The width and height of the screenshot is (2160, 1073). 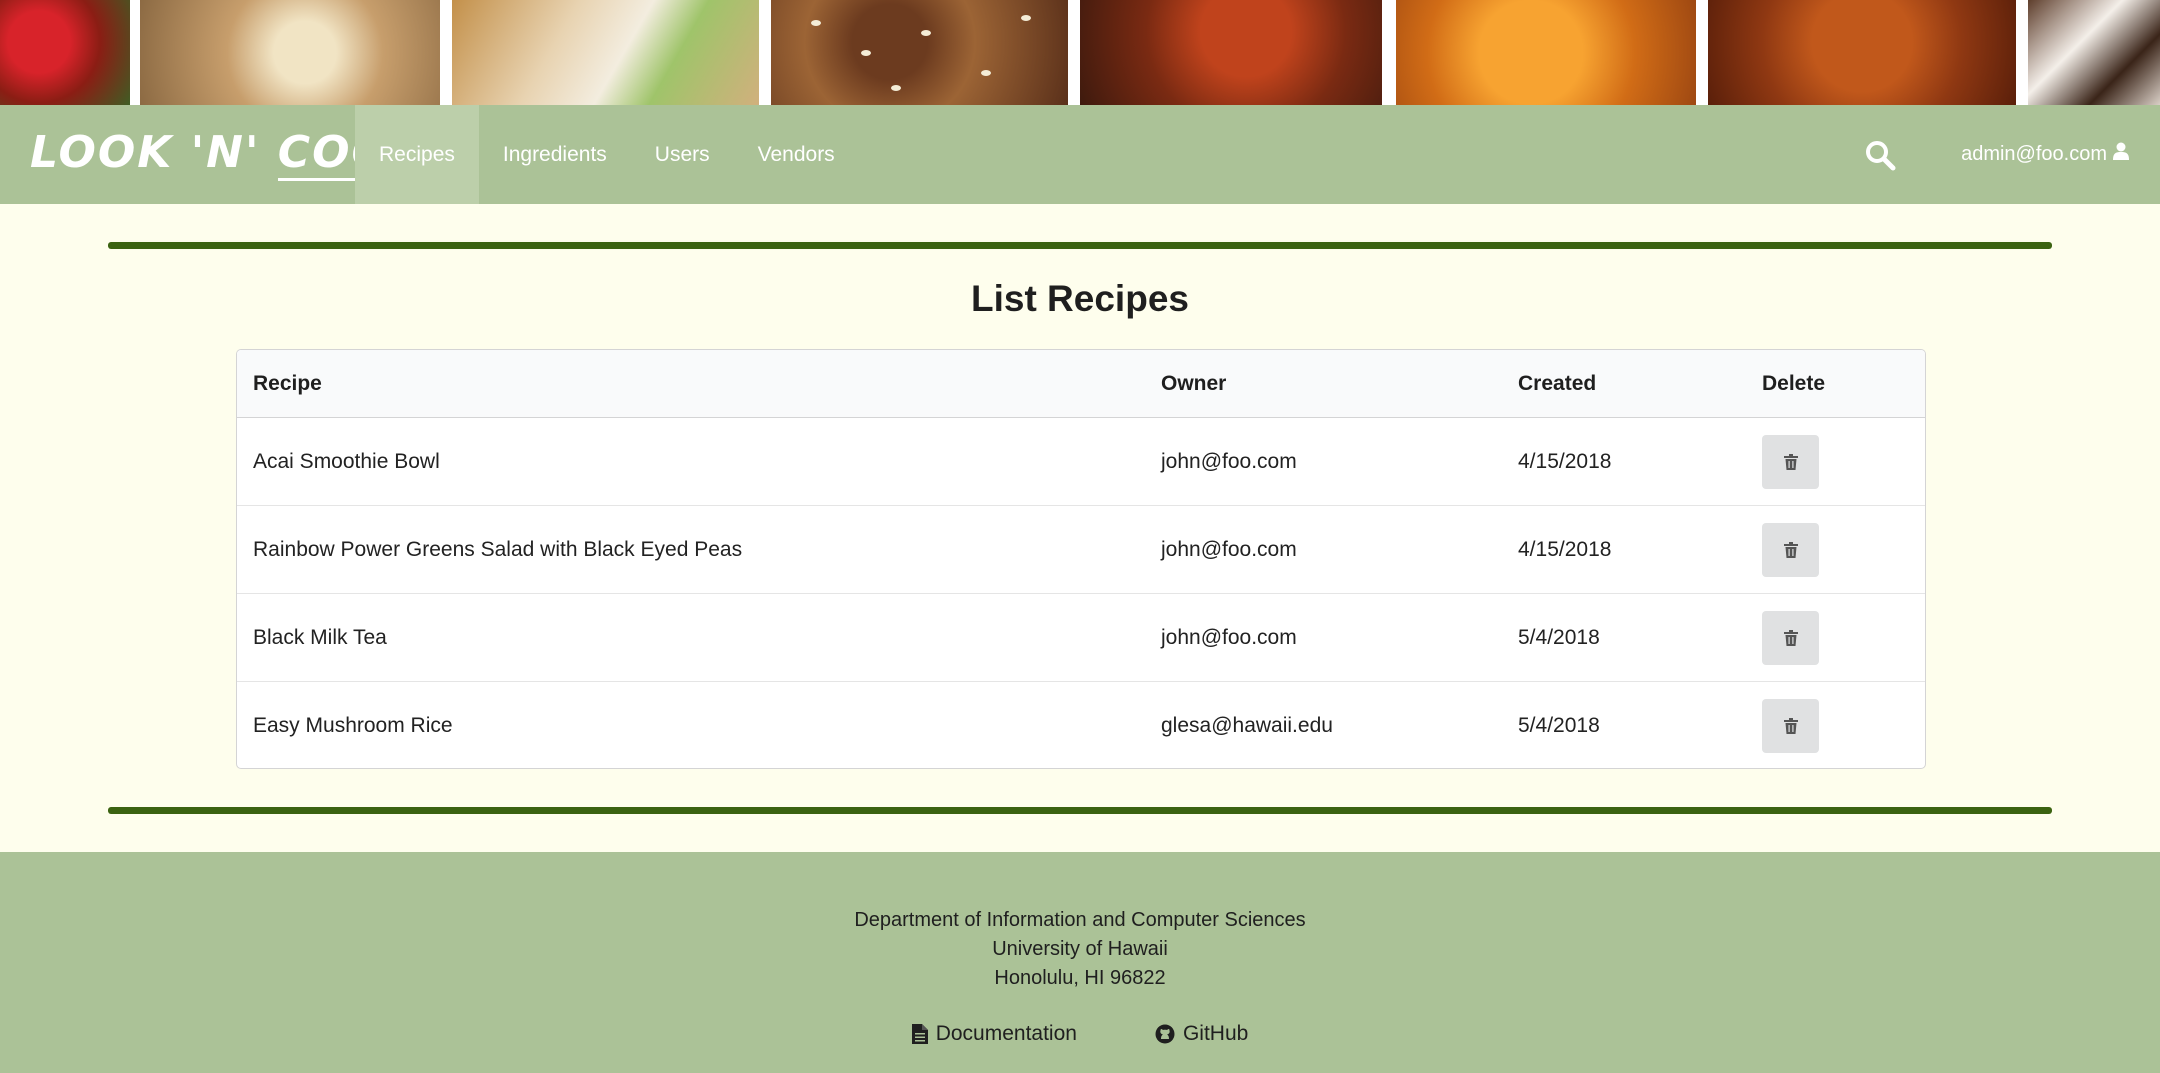 What do you see at coordinates (1080, 245) in the screenshot?
I see `divider-top` at bounding box center [1080, 245].